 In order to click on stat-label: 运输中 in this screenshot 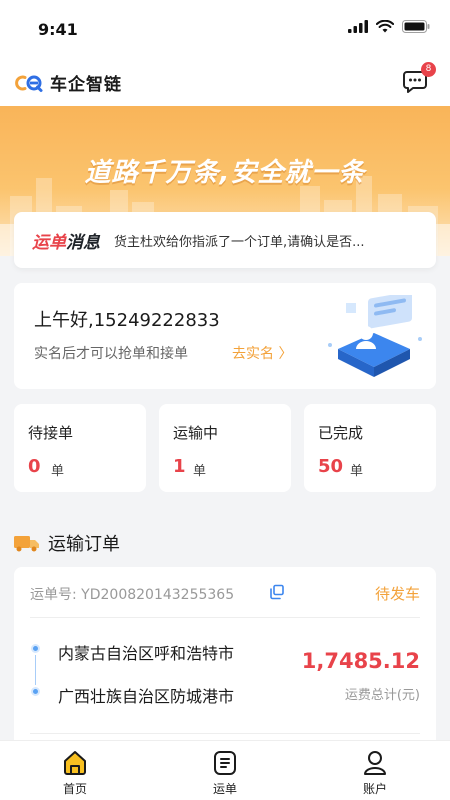, I will do `click(196, 433)`.